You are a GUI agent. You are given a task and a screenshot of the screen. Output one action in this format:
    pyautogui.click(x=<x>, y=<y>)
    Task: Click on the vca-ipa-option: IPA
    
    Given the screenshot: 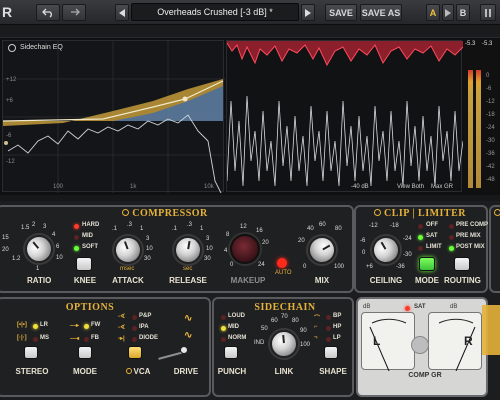 What is the action you would take?
    pyautogui.click(x=144, y=327)
    